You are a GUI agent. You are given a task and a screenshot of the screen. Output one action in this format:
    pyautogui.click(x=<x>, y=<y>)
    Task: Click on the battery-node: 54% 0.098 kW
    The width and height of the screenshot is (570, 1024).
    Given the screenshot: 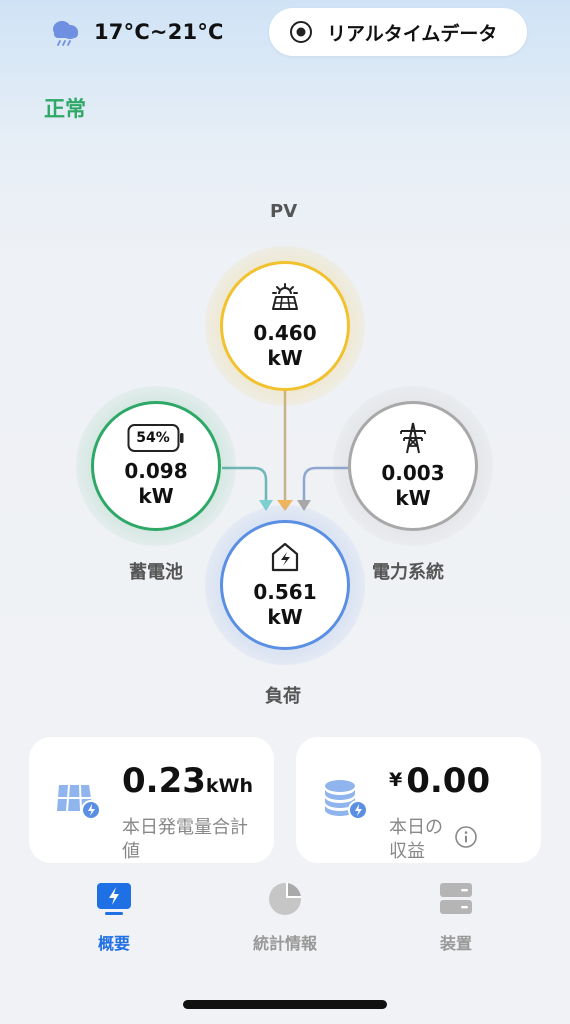 What is the action you would take?
    pyautogui.click(x=156, y=466)
    